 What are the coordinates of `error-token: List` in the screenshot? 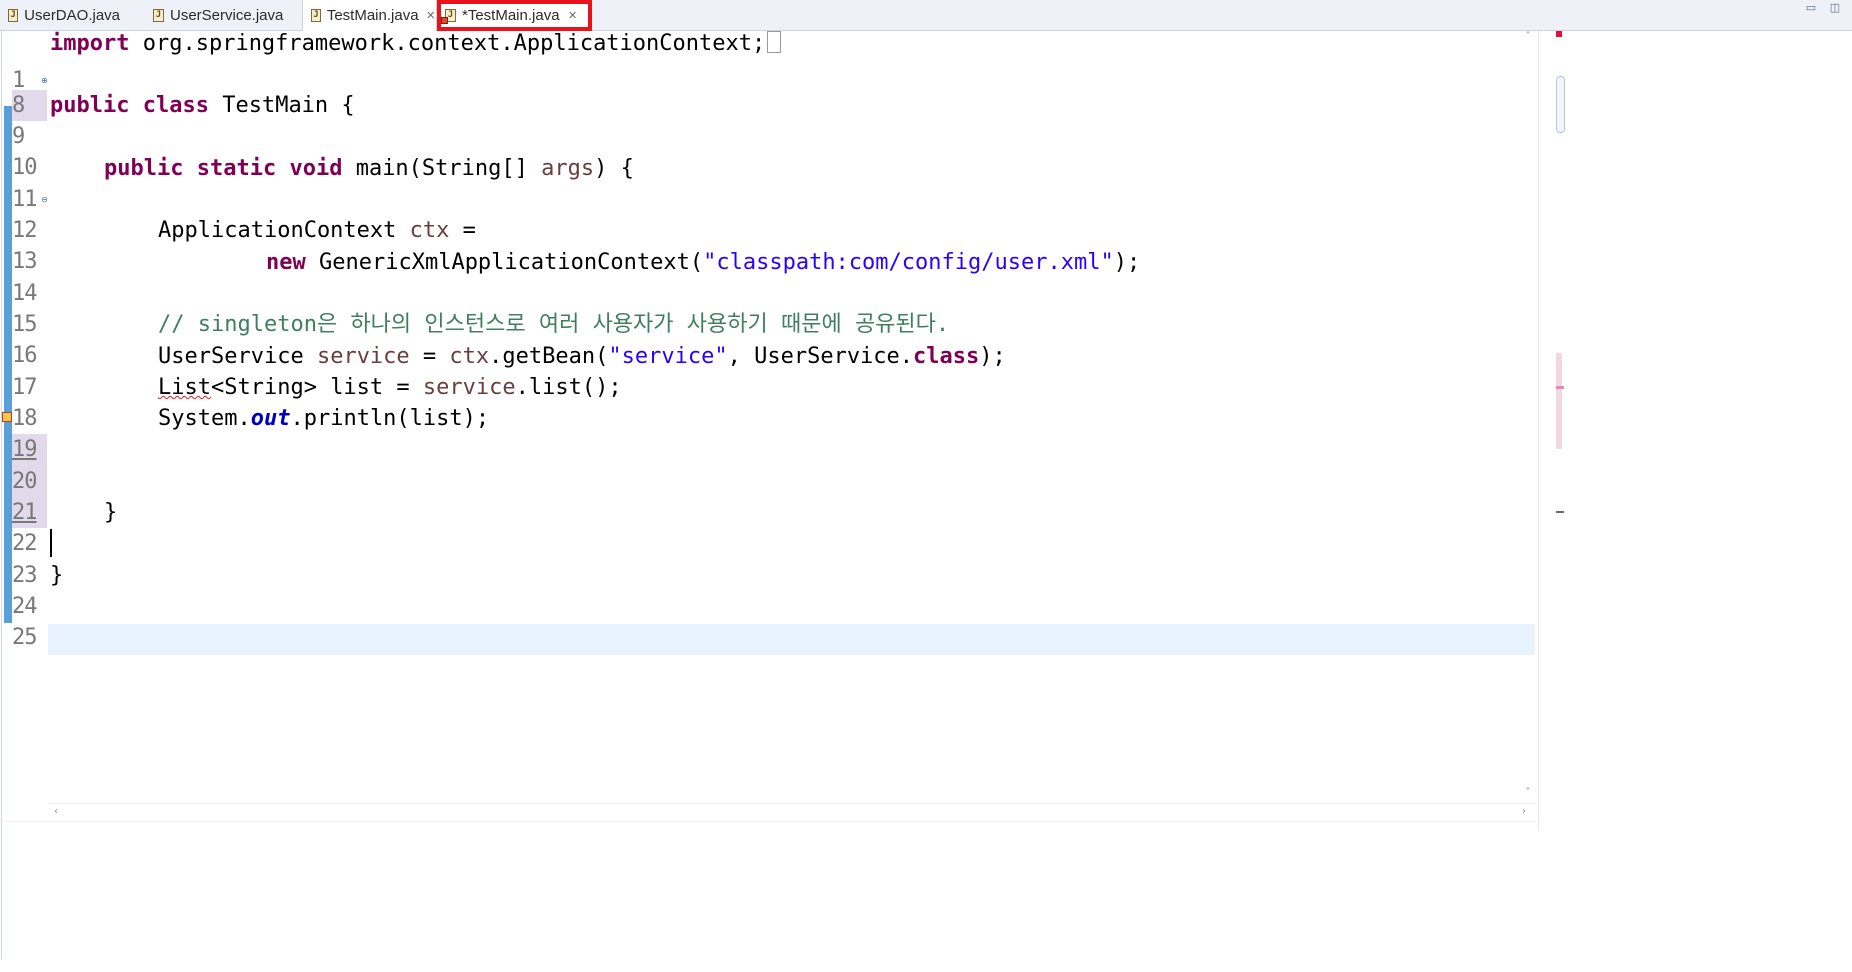 It's located at (184, 387).